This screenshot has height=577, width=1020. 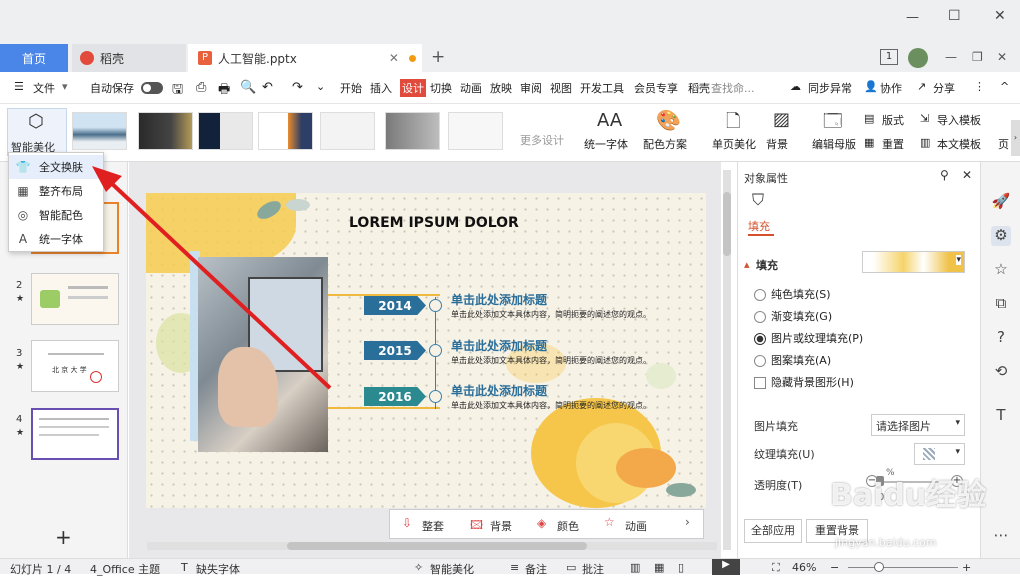 I want to click on normal-view-icon: ▥, so click(x=635, y=567).